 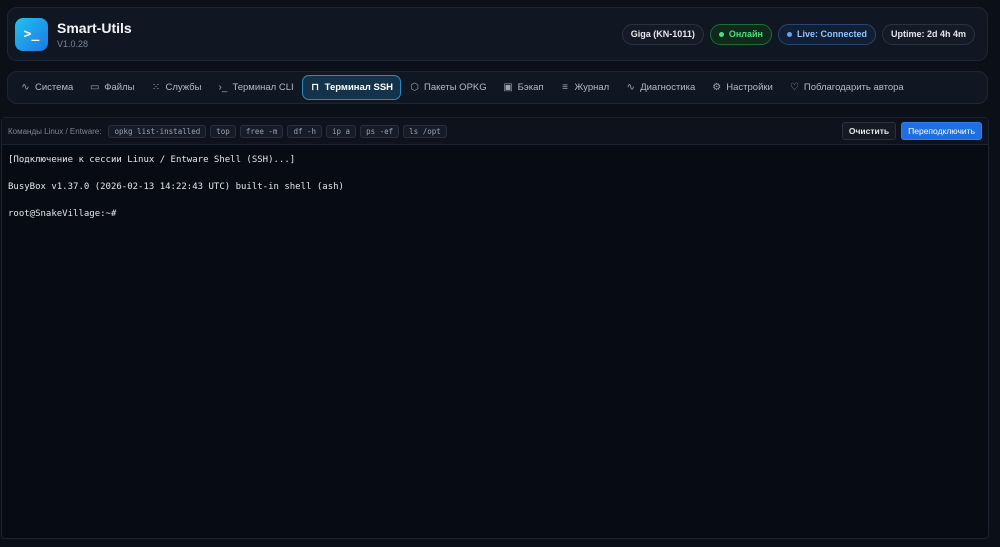 What do you see at coordinates (62, 214) in the screenshot?
I see `terminal-prompt: root@SnakeVillage:~#` at bounding box center [62, 214].